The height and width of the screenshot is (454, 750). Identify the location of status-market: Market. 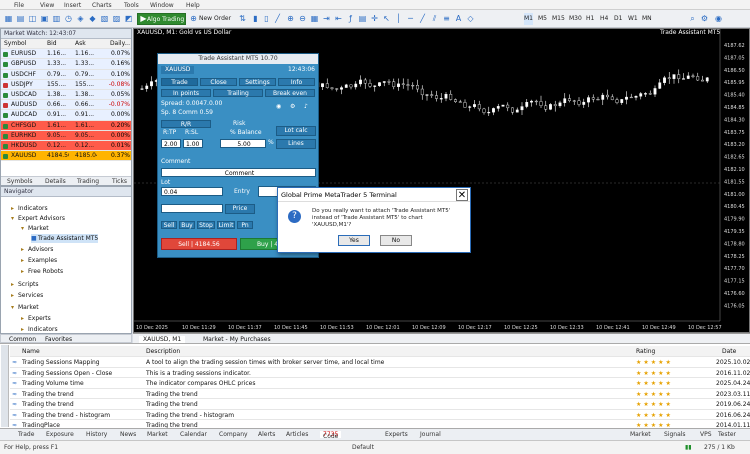
(640, 434).